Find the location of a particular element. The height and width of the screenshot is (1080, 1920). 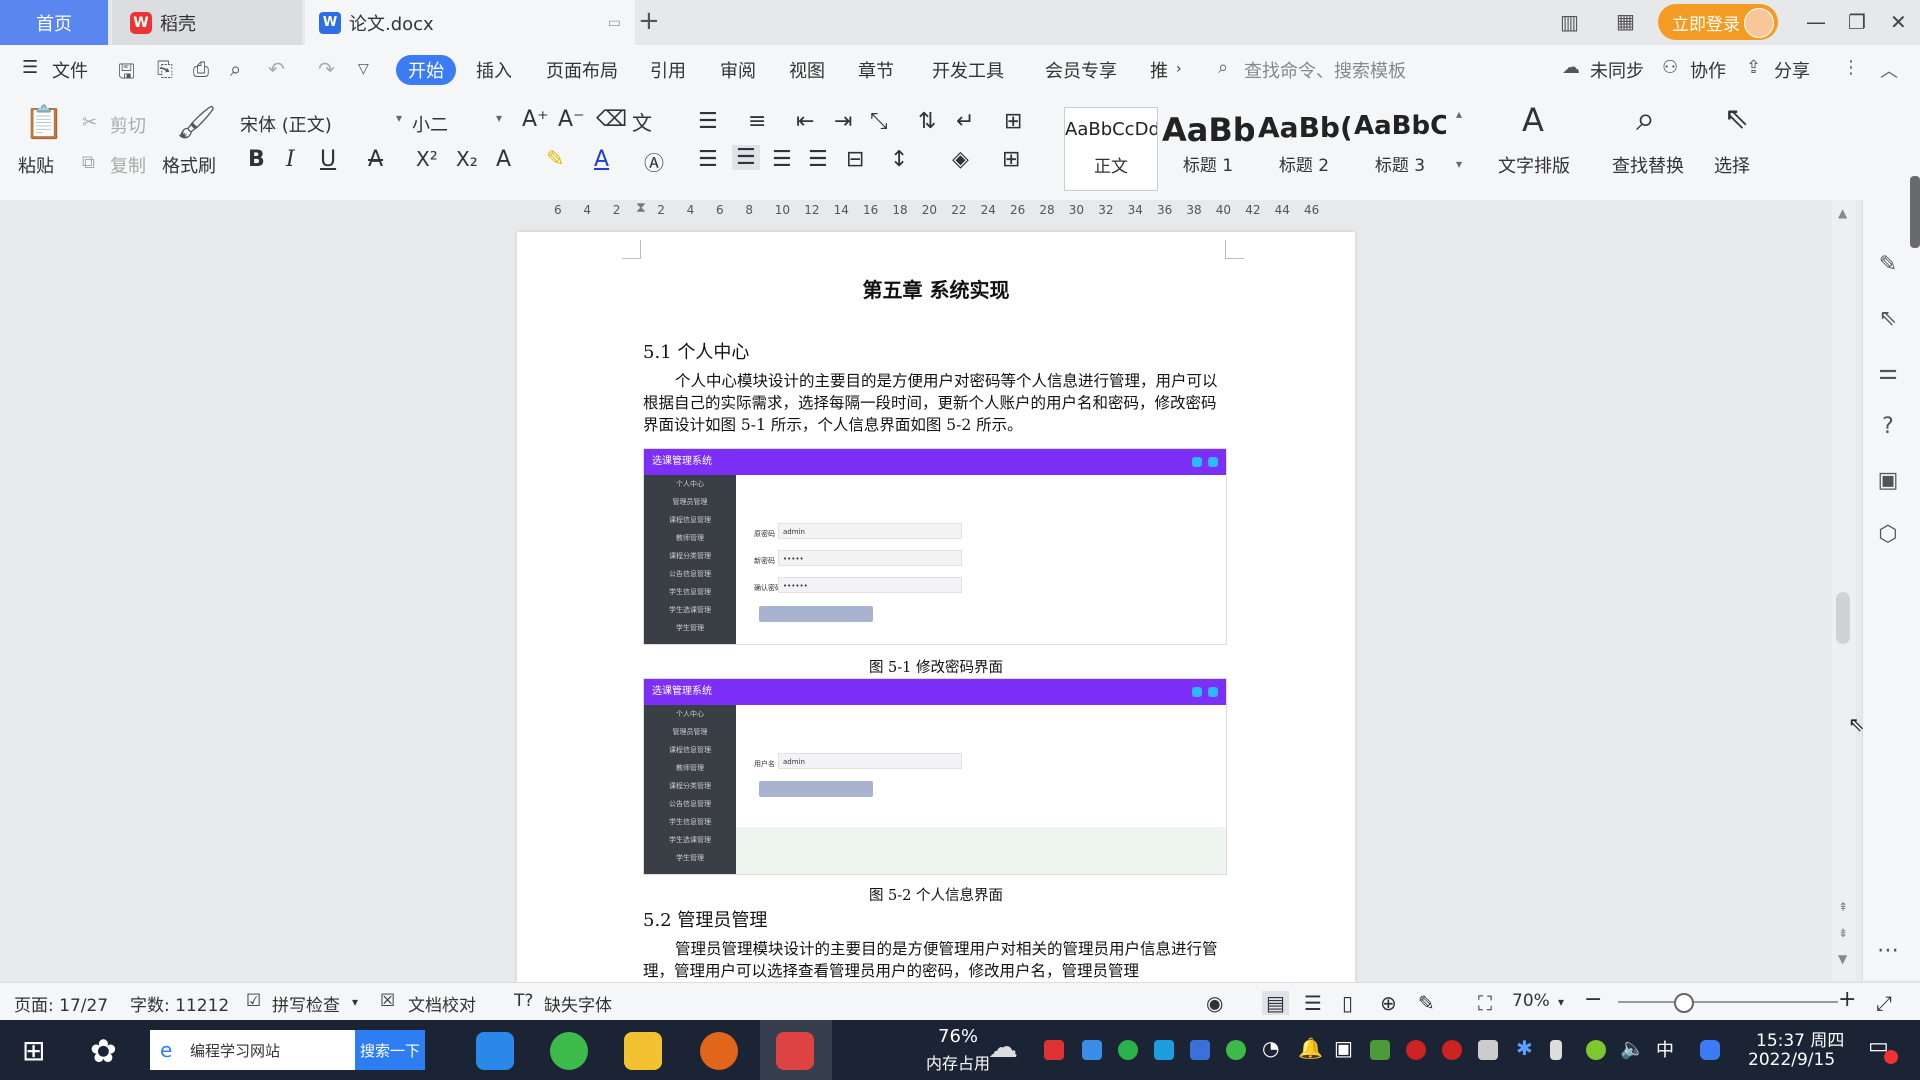

decrease-indent-icon: ⇤ is located at coordinates (805, 121).